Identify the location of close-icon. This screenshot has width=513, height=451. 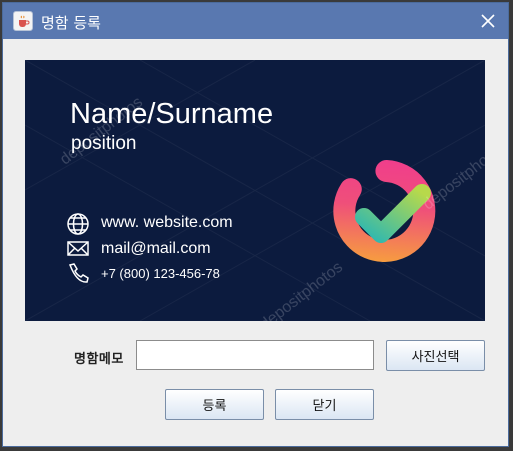
(488, 21).